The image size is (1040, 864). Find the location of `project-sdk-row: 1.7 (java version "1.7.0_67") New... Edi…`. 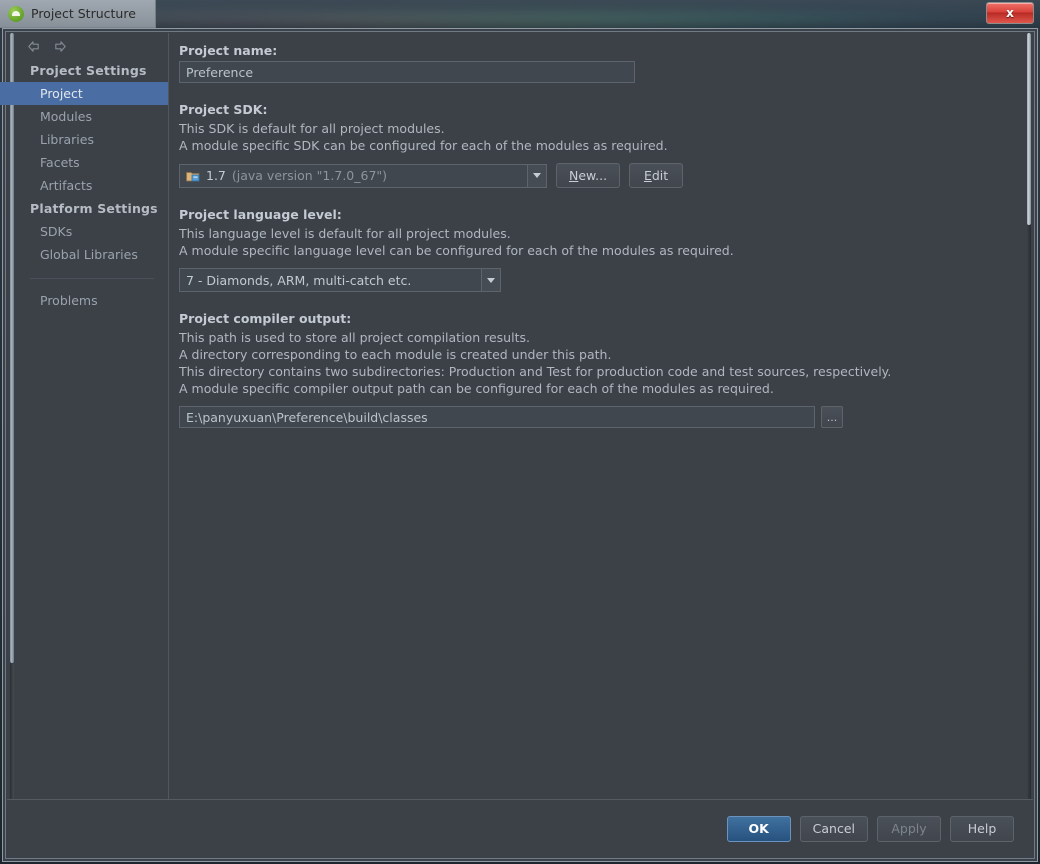

project-sdk-row: 1.7 (java version "1.7.0_67") New... Edi… is located at coordinates (601, 175).